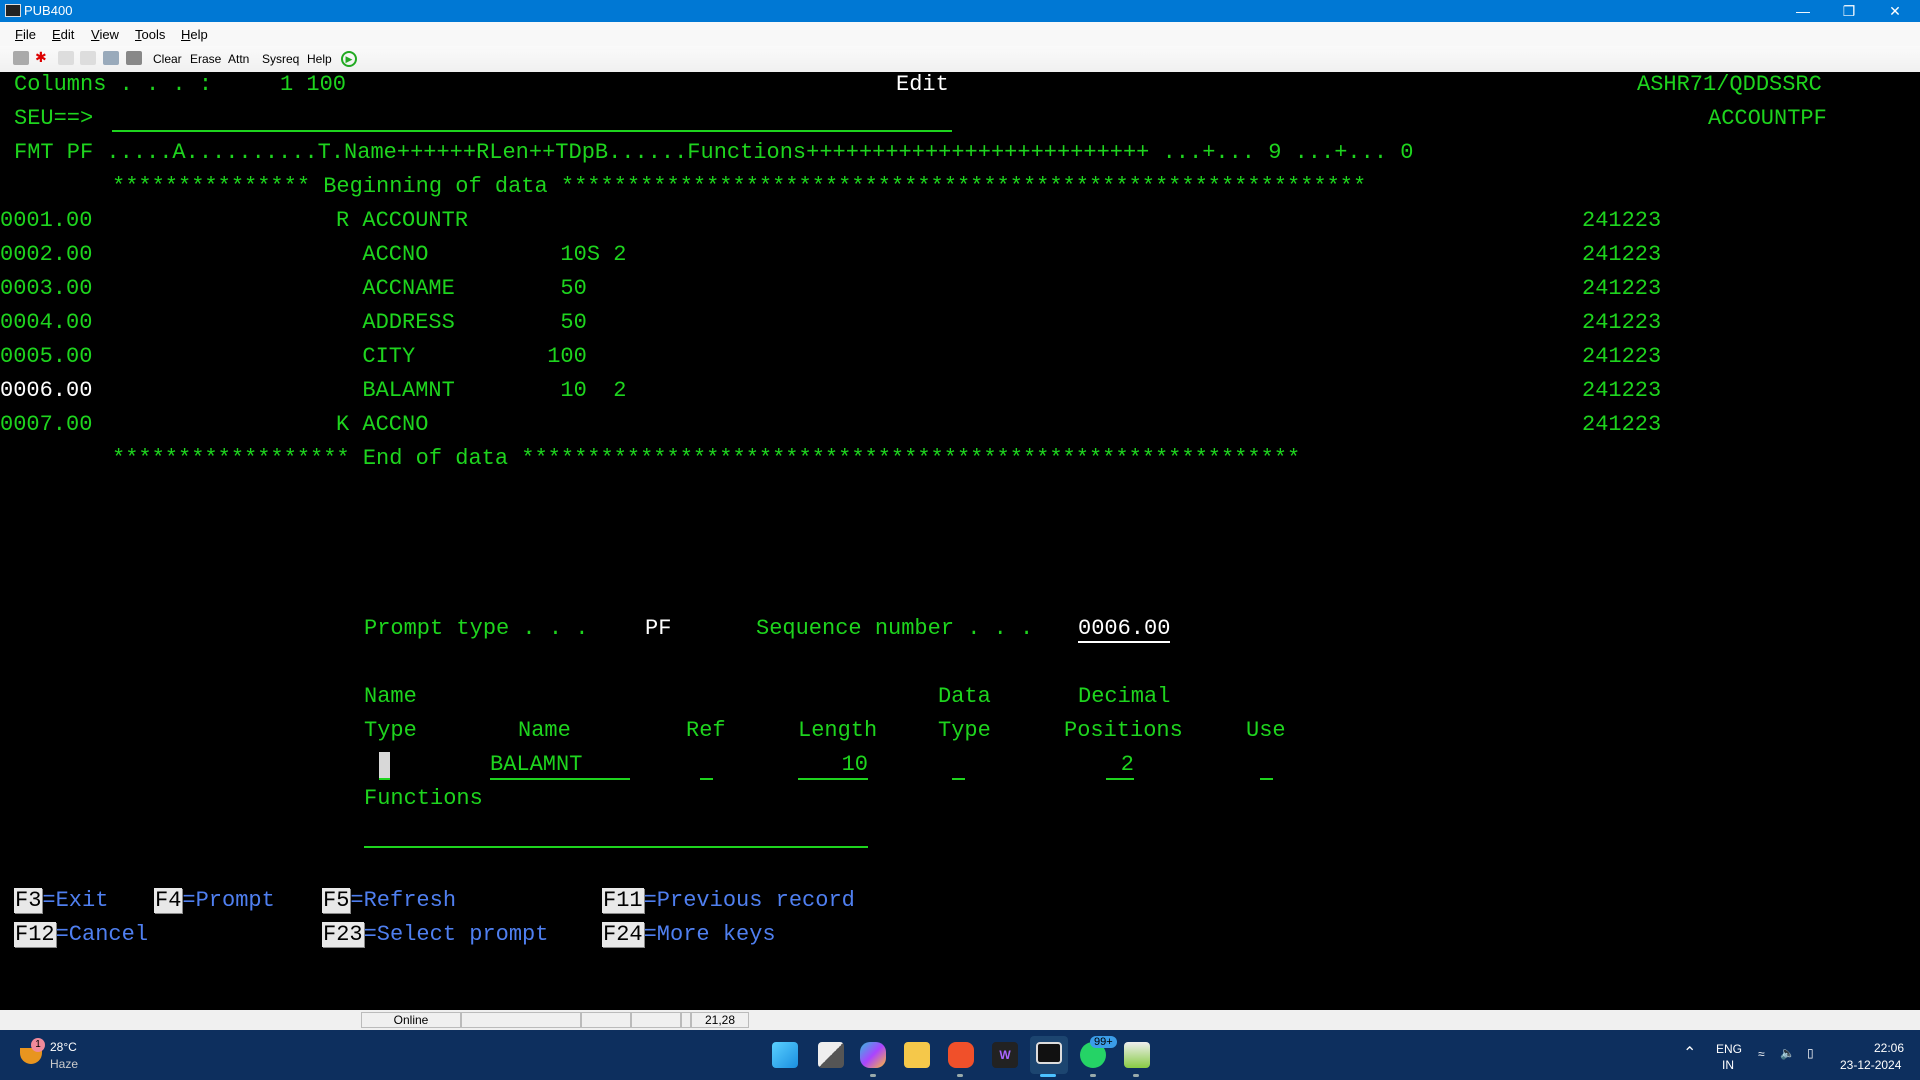 Image resolution: width=1920 pixels, height=1080 pixels. What do you see at coordinates (833, 766) in the screenshot?
I see `length-field: 10` at bounding box center [833, 766].